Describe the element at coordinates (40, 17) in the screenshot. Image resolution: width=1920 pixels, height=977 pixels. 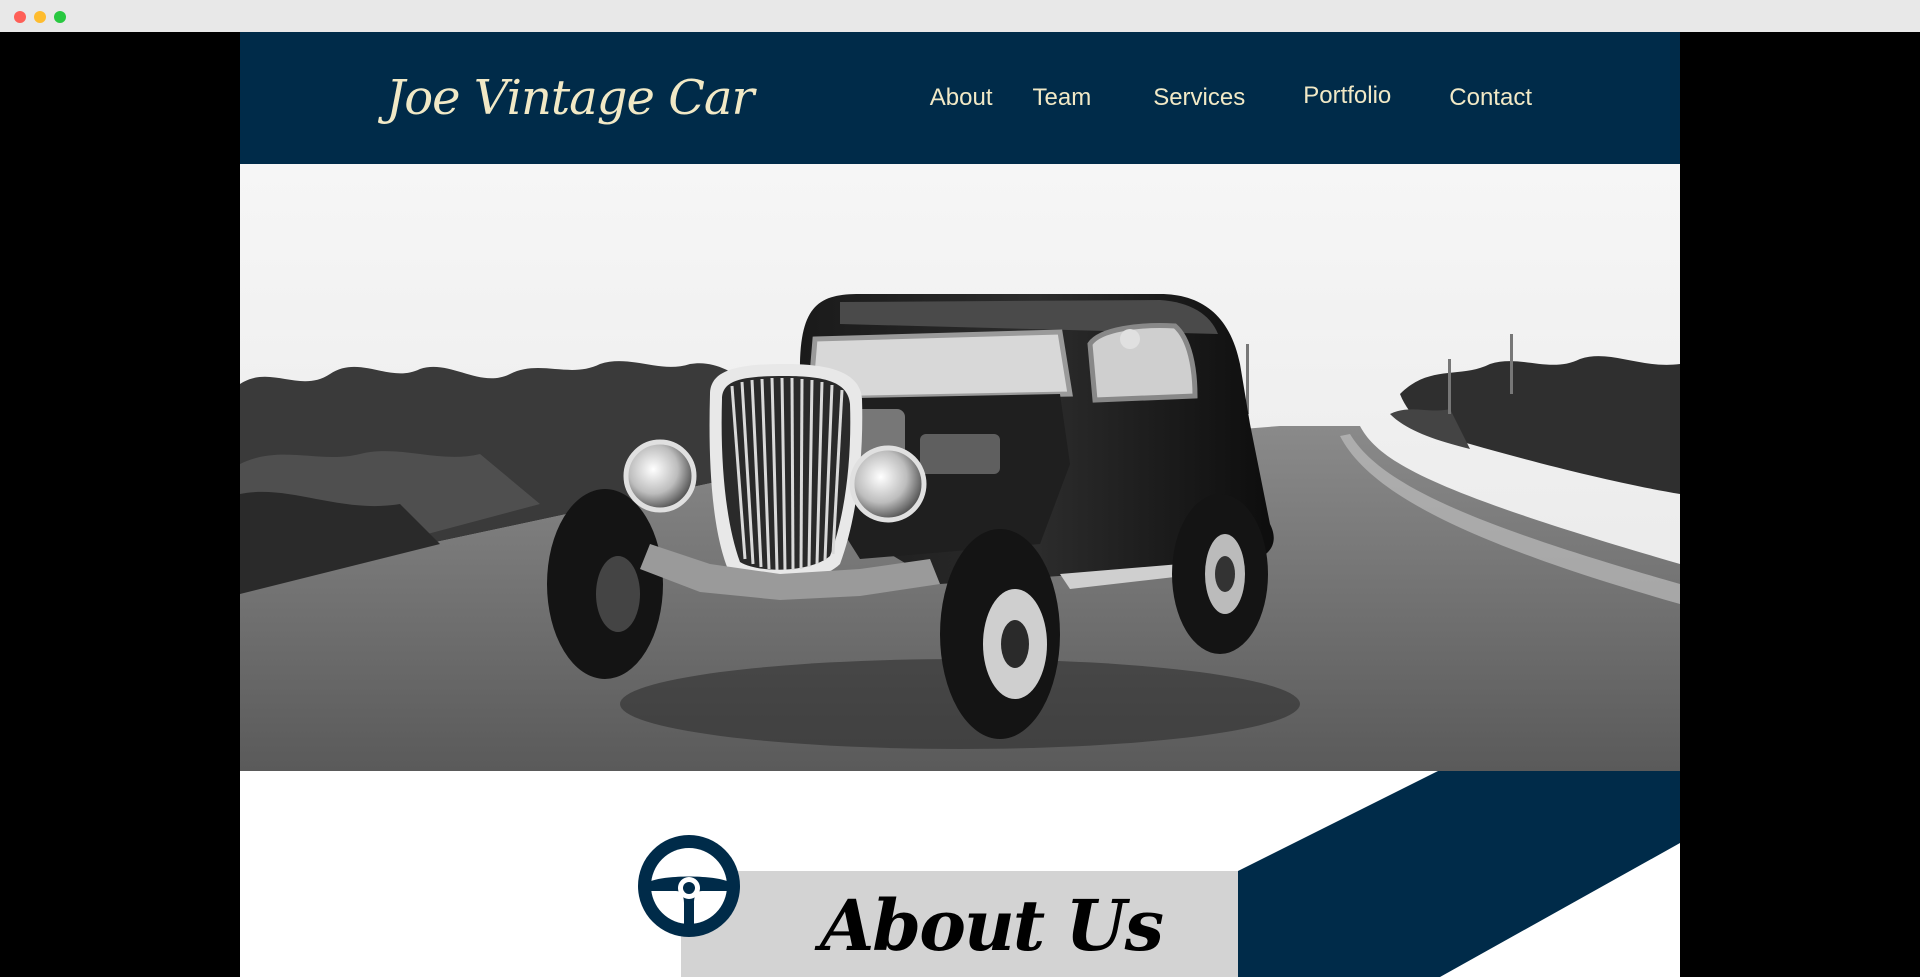
I see `window-minimize-button` at that location.